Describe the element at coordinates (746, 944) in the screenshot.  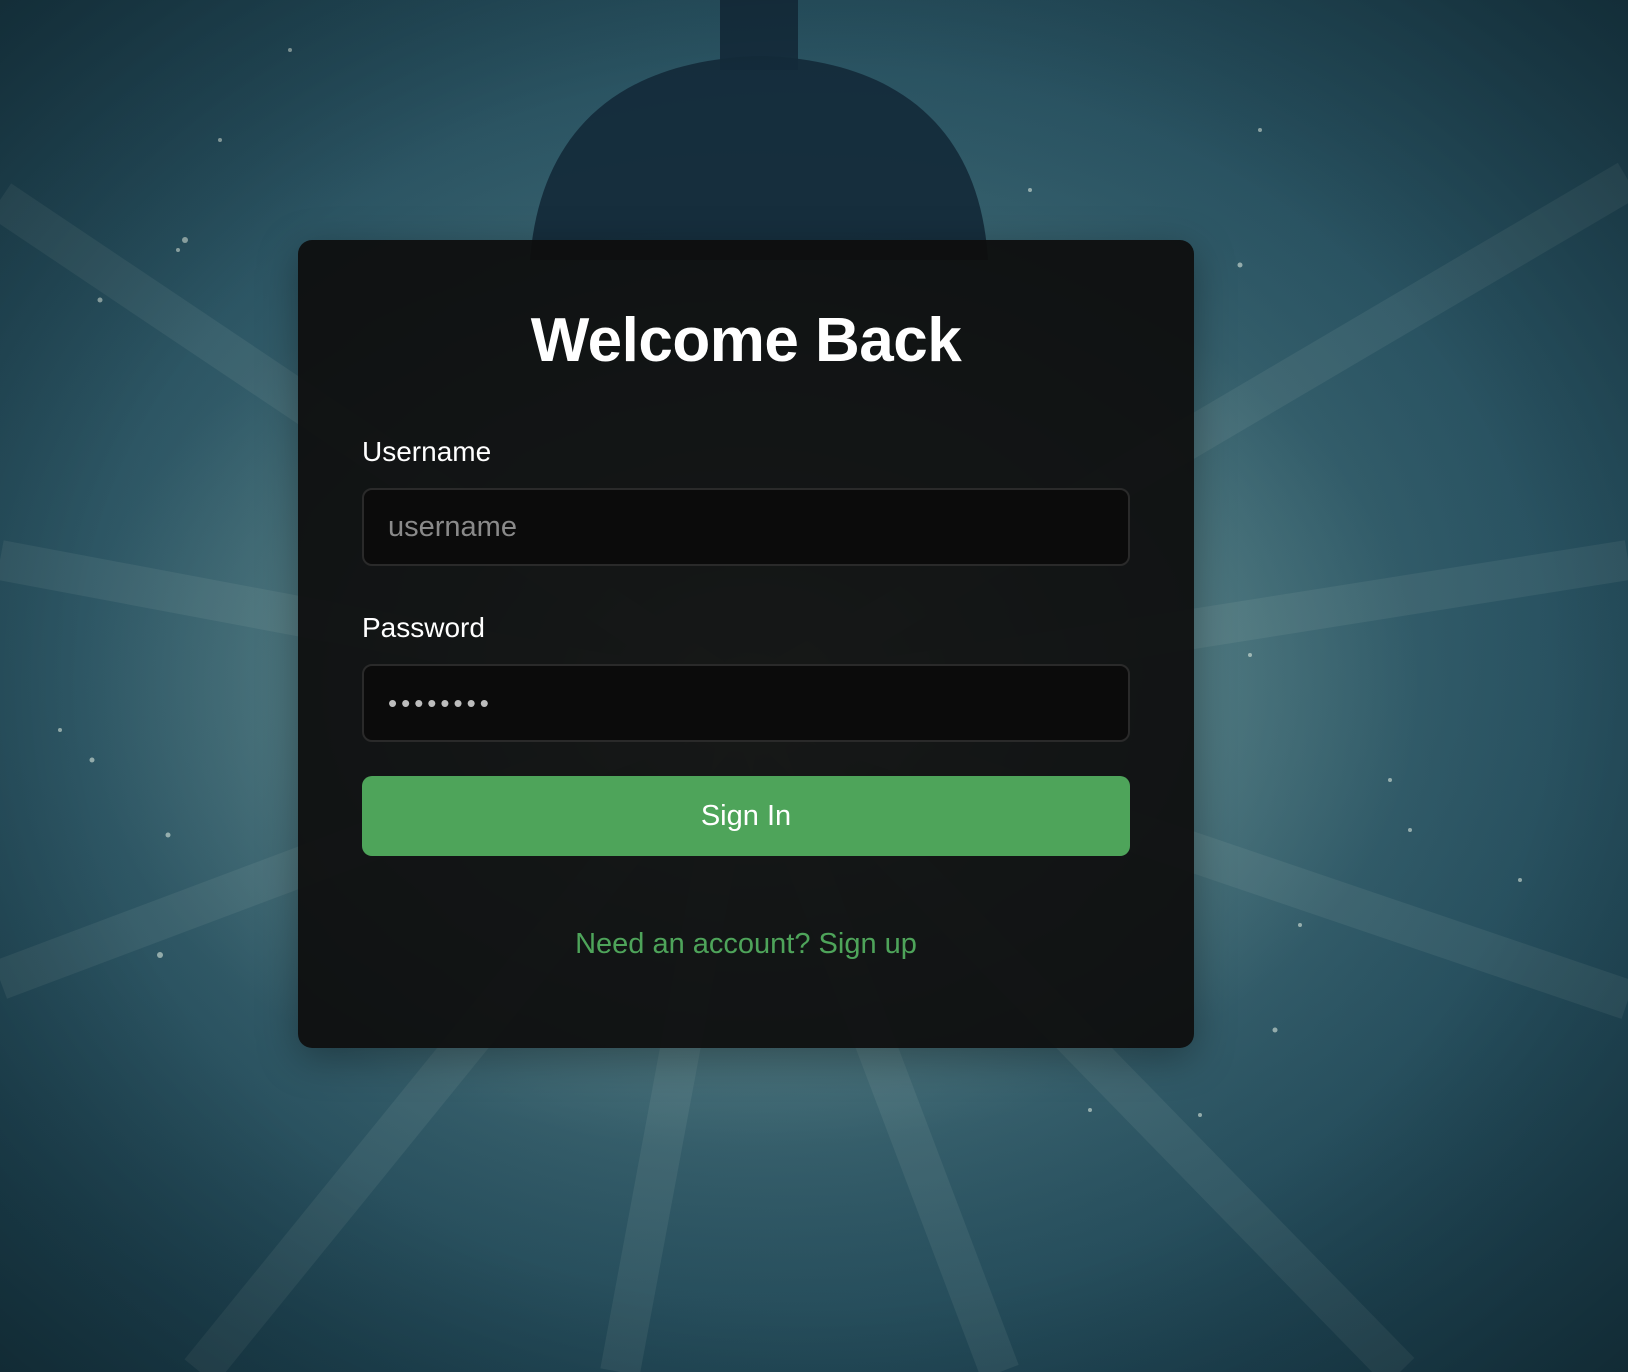
I see `signup-link: Need an account? Sign up` at that location.